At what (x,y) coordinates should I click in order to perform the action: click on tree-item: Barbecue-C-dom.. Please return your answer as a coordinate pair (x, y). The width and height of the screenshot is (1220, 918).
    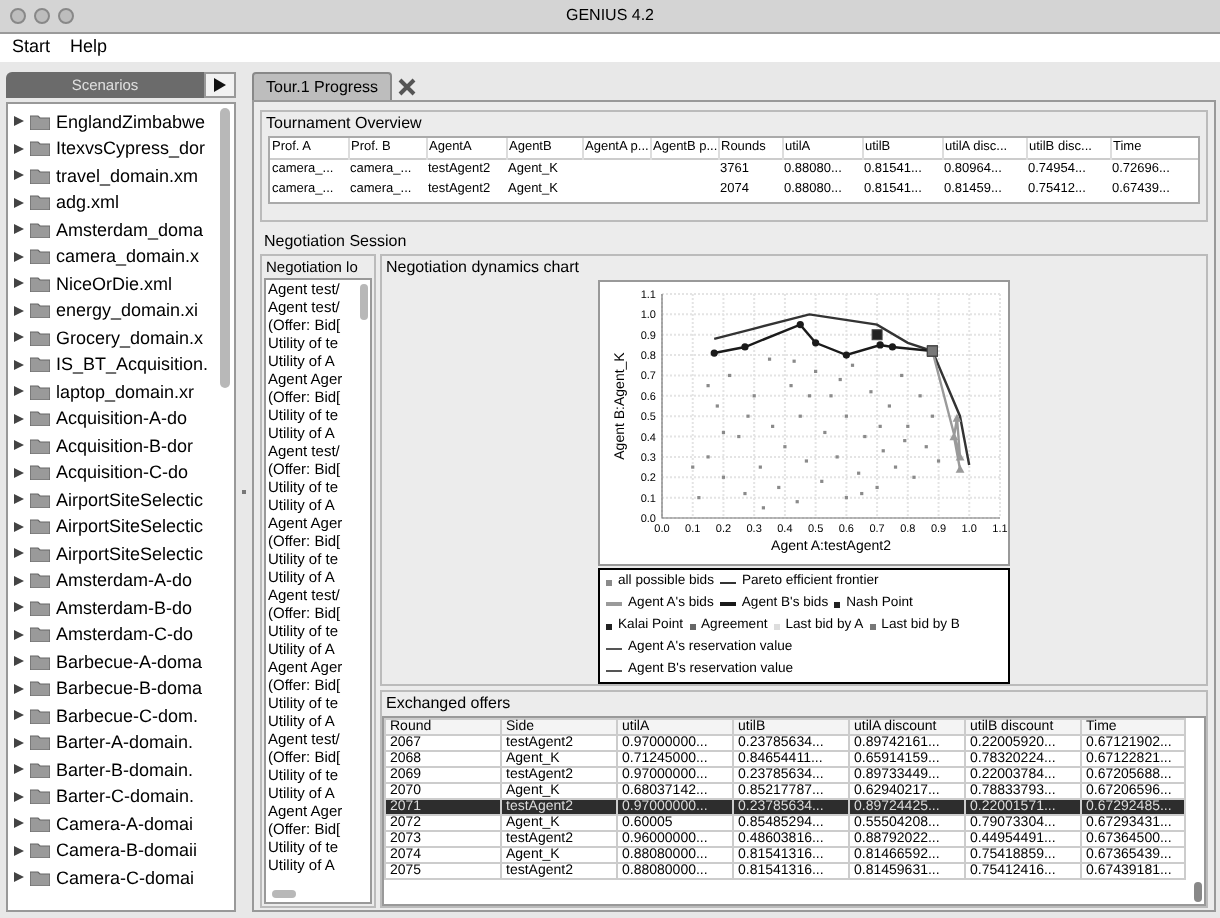
    Looking at the image, I should click on (127, 715).